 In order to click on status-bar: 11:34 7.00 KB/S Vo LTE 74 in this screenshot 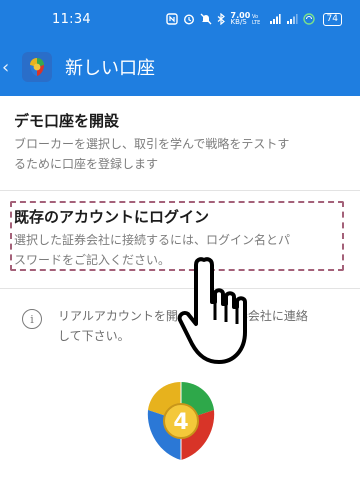, I will do `click(180, 19)`.